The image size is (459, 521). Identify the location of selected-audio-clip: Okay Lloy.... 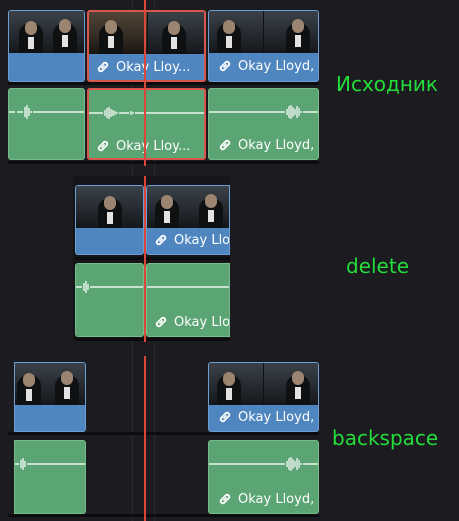
(146, 124).